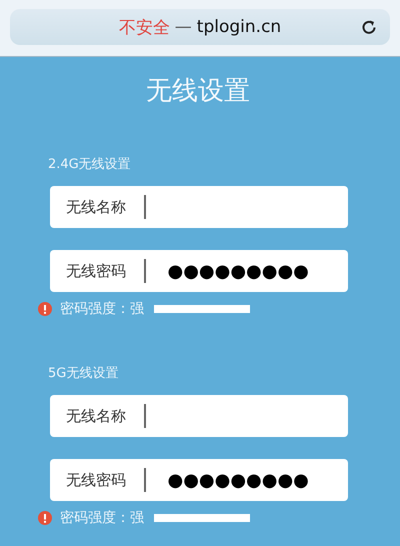 The image size is (400, 546). Describe the element at coordinates (90, 164) in the screenshot. I see `section-heading: 2.4G无线设置` at that location.